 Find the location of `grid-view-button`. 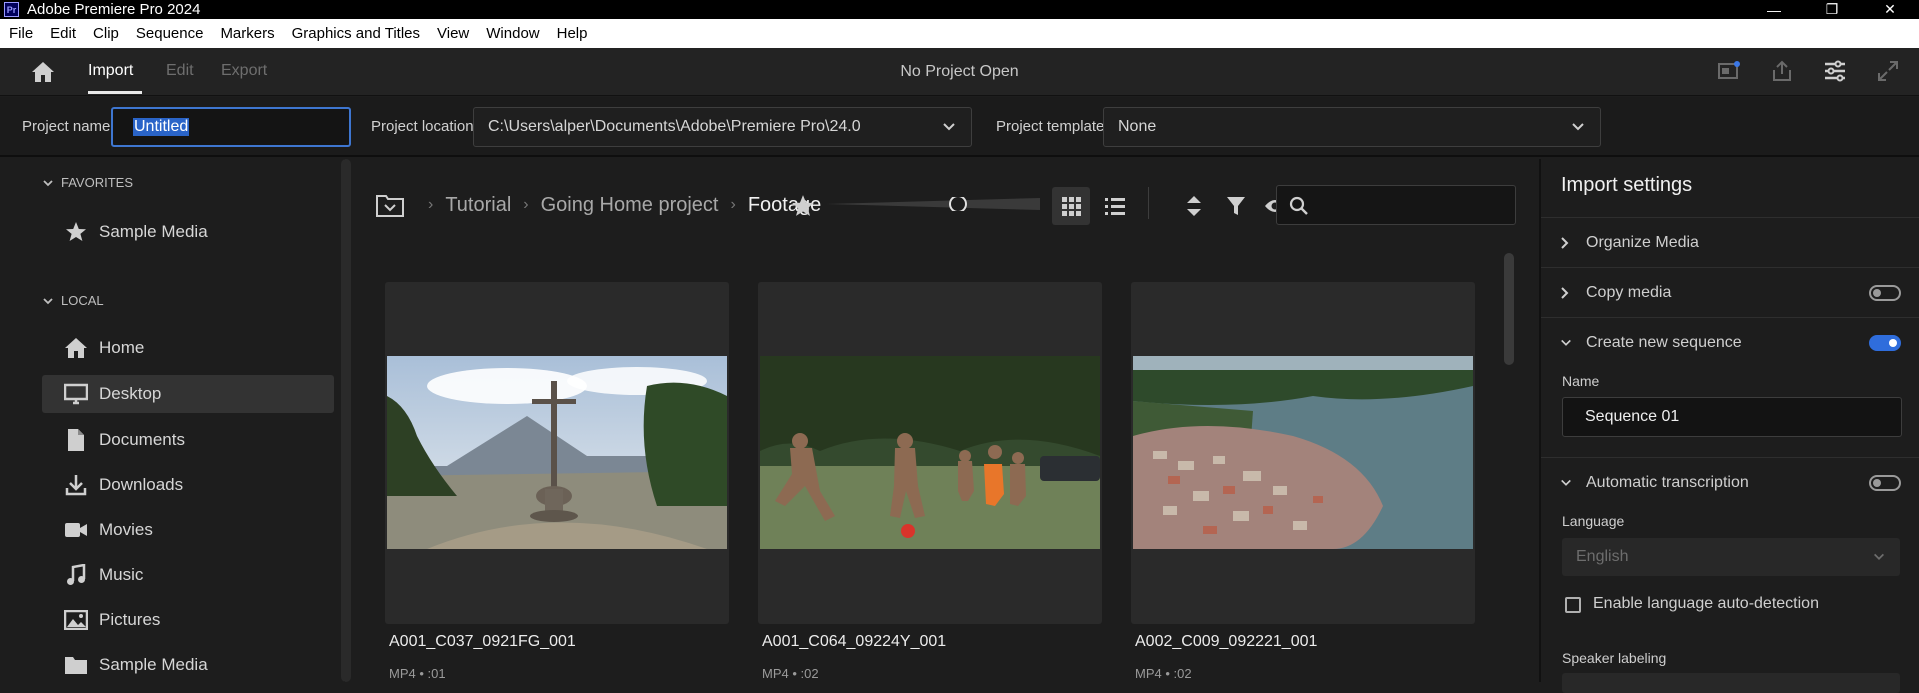

grid-view-button is located at coordinates (1071, 206).